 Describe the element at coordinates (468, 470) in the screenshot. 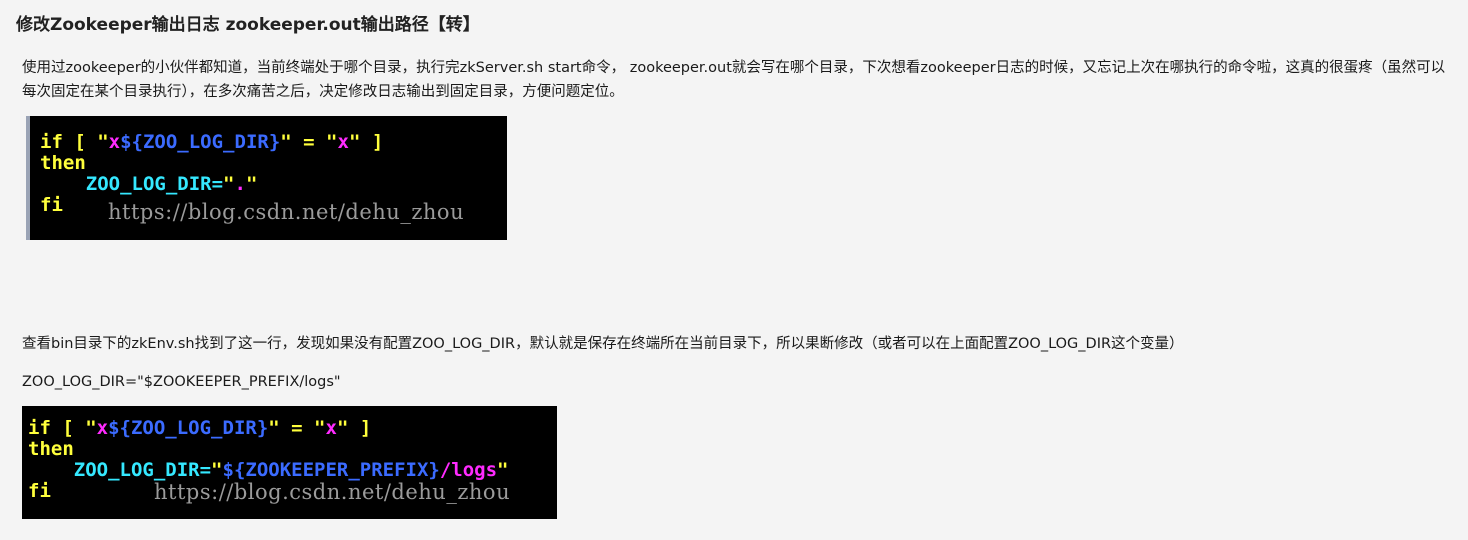

I see `code-token: /logs` at that location.